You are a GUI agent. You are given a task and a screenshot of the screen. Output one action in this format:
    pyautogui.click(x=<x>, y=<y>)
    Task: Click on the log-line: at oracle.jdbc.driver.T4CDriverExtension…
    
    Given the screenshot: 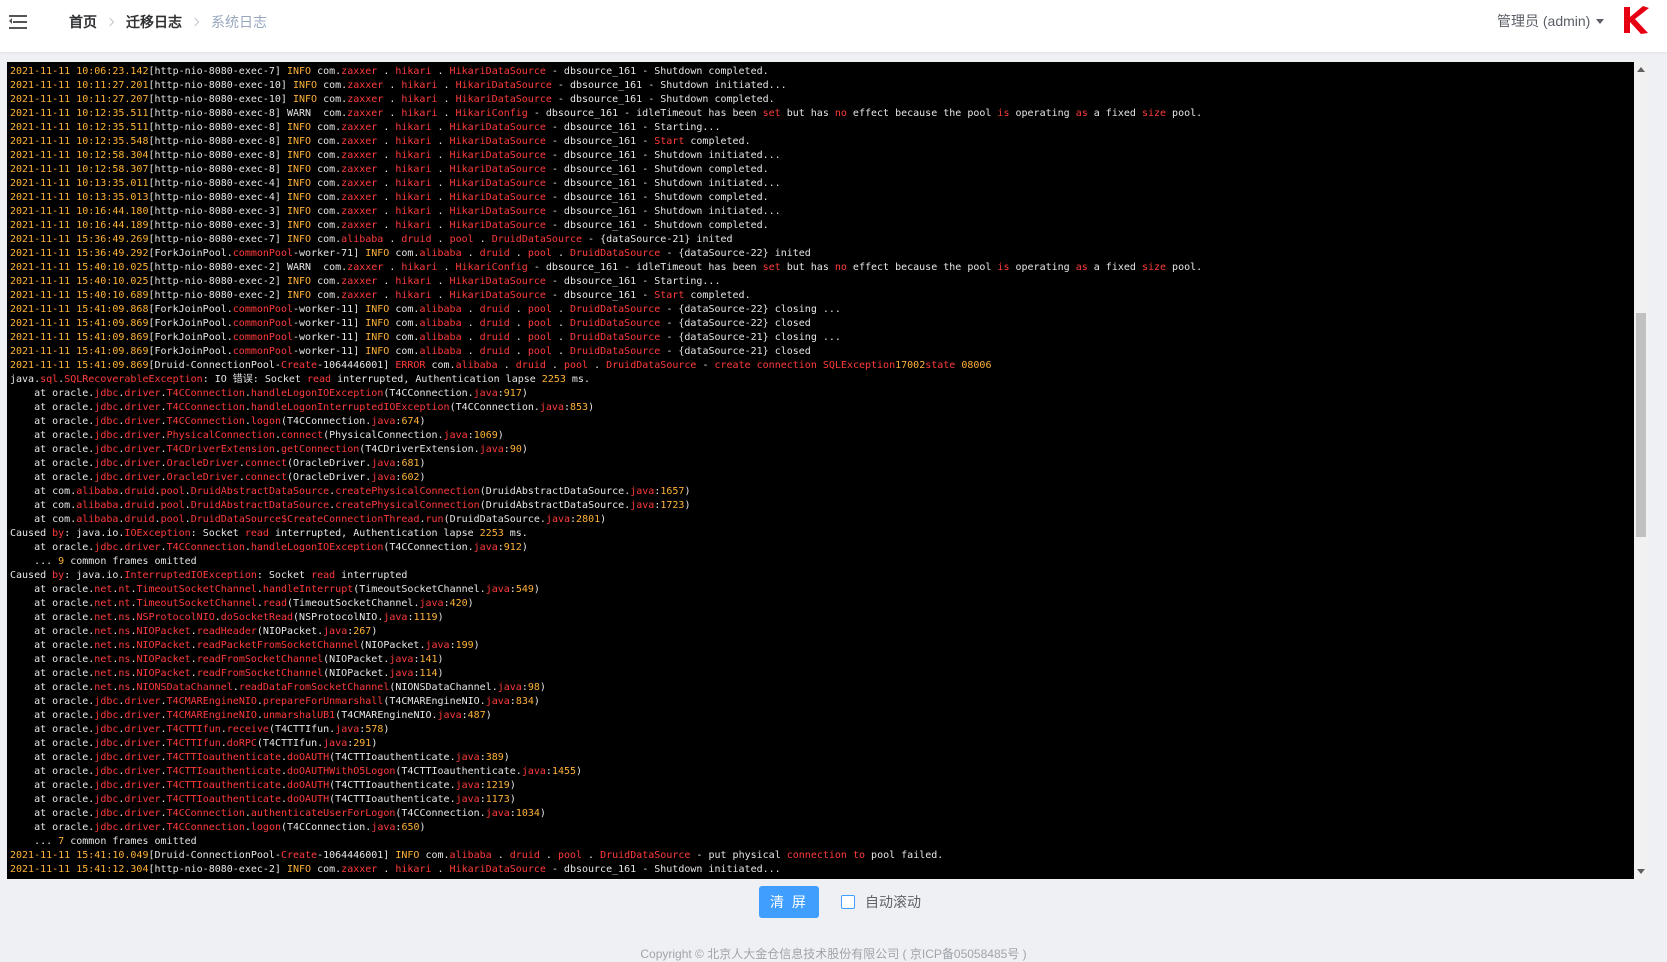 What is the action you would take?
    pyautogui.click(x=269, y=449)
    